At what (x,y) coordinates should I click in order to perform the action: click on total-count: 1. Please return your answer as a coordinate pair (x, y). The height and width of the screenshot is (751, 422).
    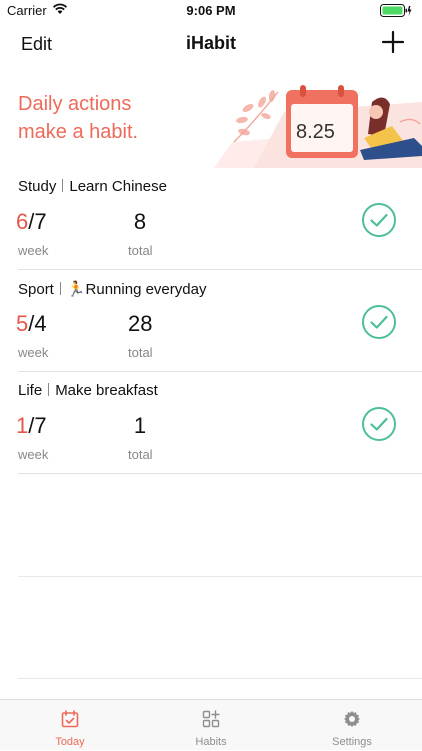
    Looking at the image, I should click on (140, 425).